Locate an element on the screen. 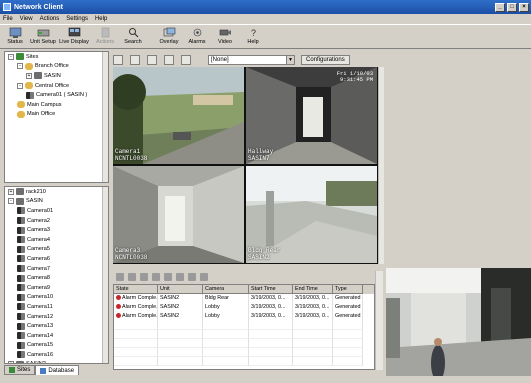  tree-item: - Central Office is located at coordinates (56, 86).